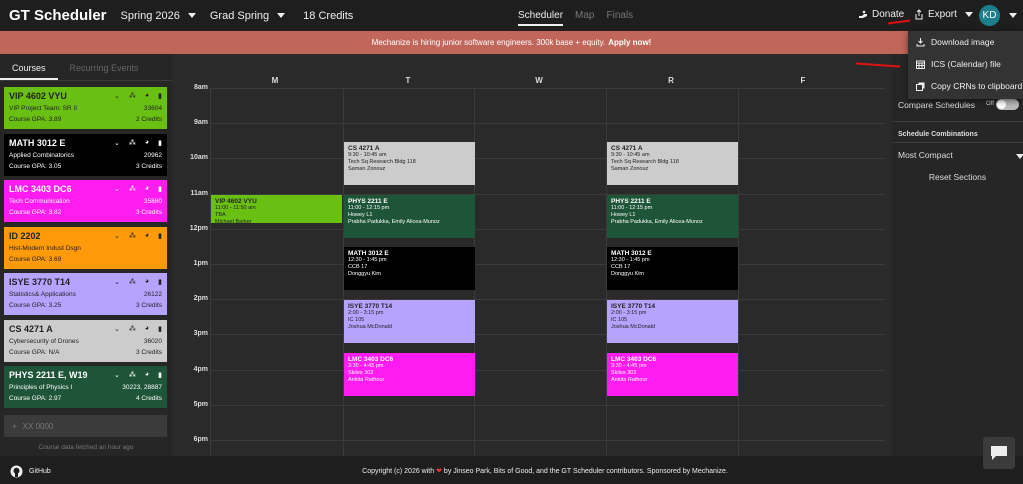 This screenshot has width=1023, height=484. Describe the element at coordinates (366, 380) in the screenshot. I see `event-instructor: Ankita Rathour` at that location.